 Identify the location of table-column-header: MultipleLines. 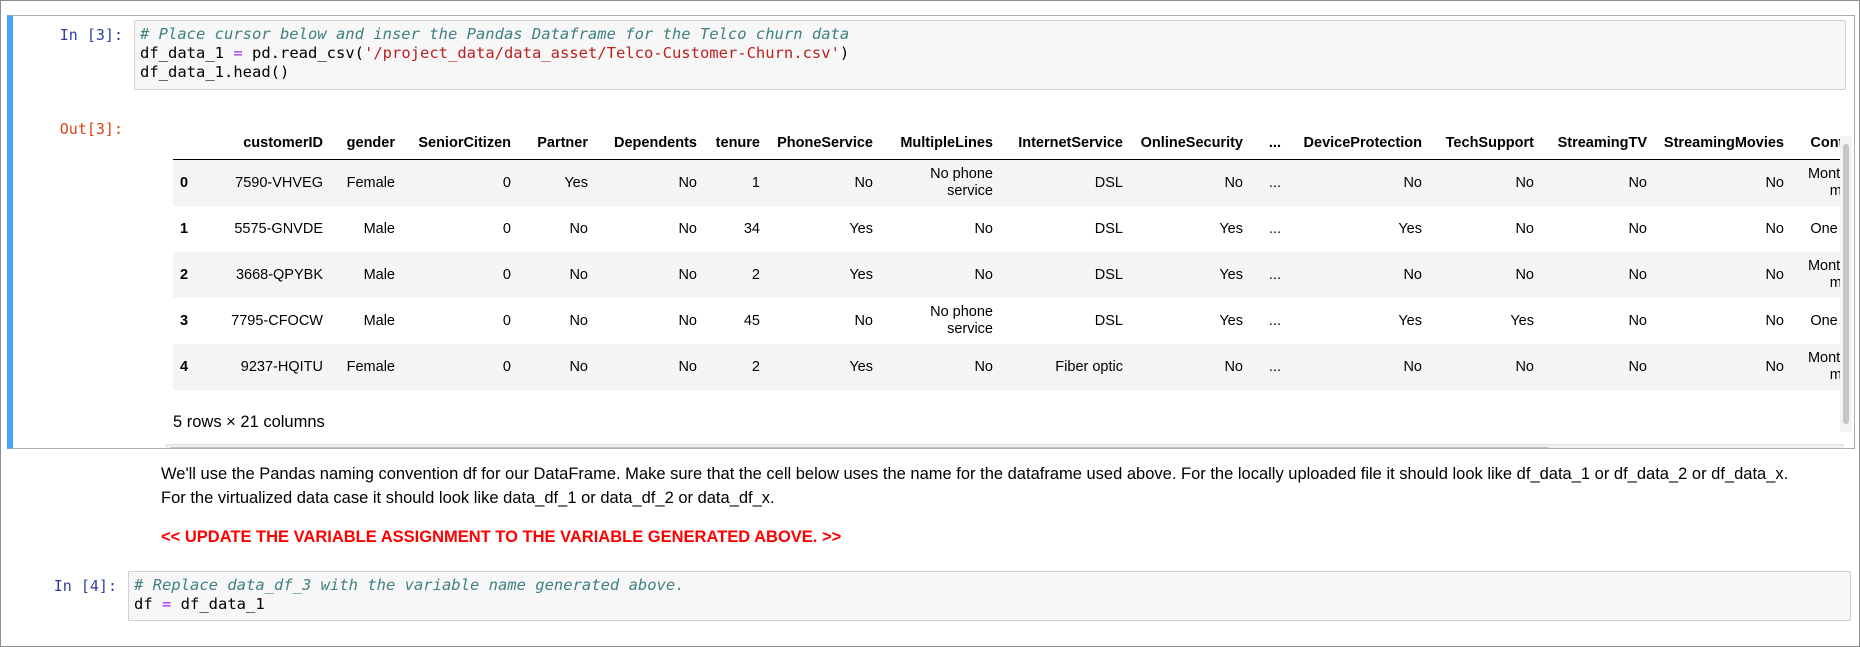
(940, 143).